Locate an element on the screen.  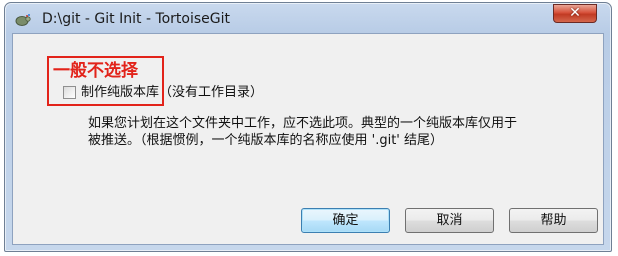
bare-repo-checkbox is located at coordinates (69, 92).